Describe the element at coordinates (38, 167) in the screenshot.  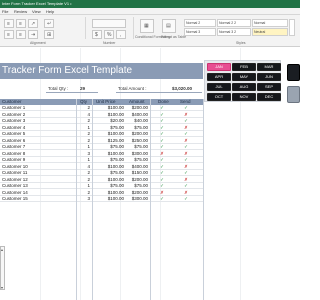
I see `customer-cell: Customer 10` at that location.